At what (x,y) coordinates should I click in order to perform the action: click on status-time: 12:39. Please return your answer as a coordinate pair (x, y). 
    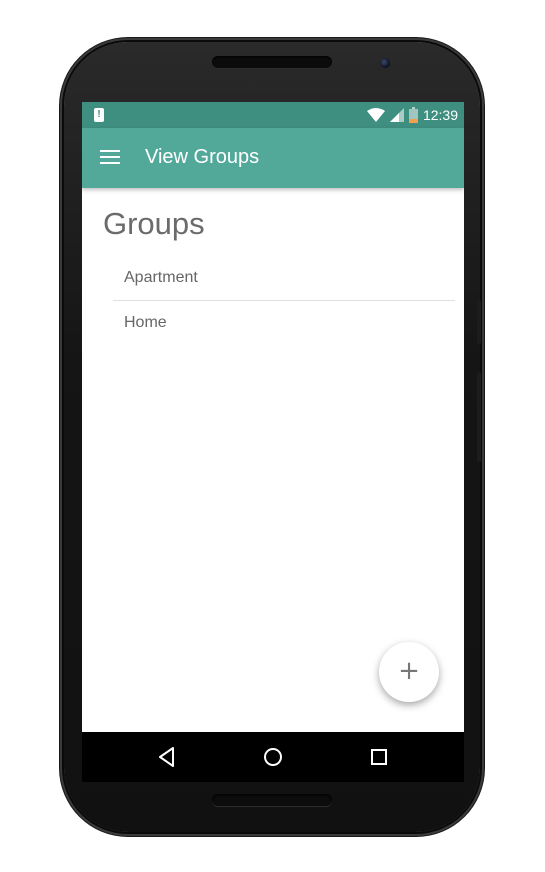
    Looking at the image, I should click on (440, 115).